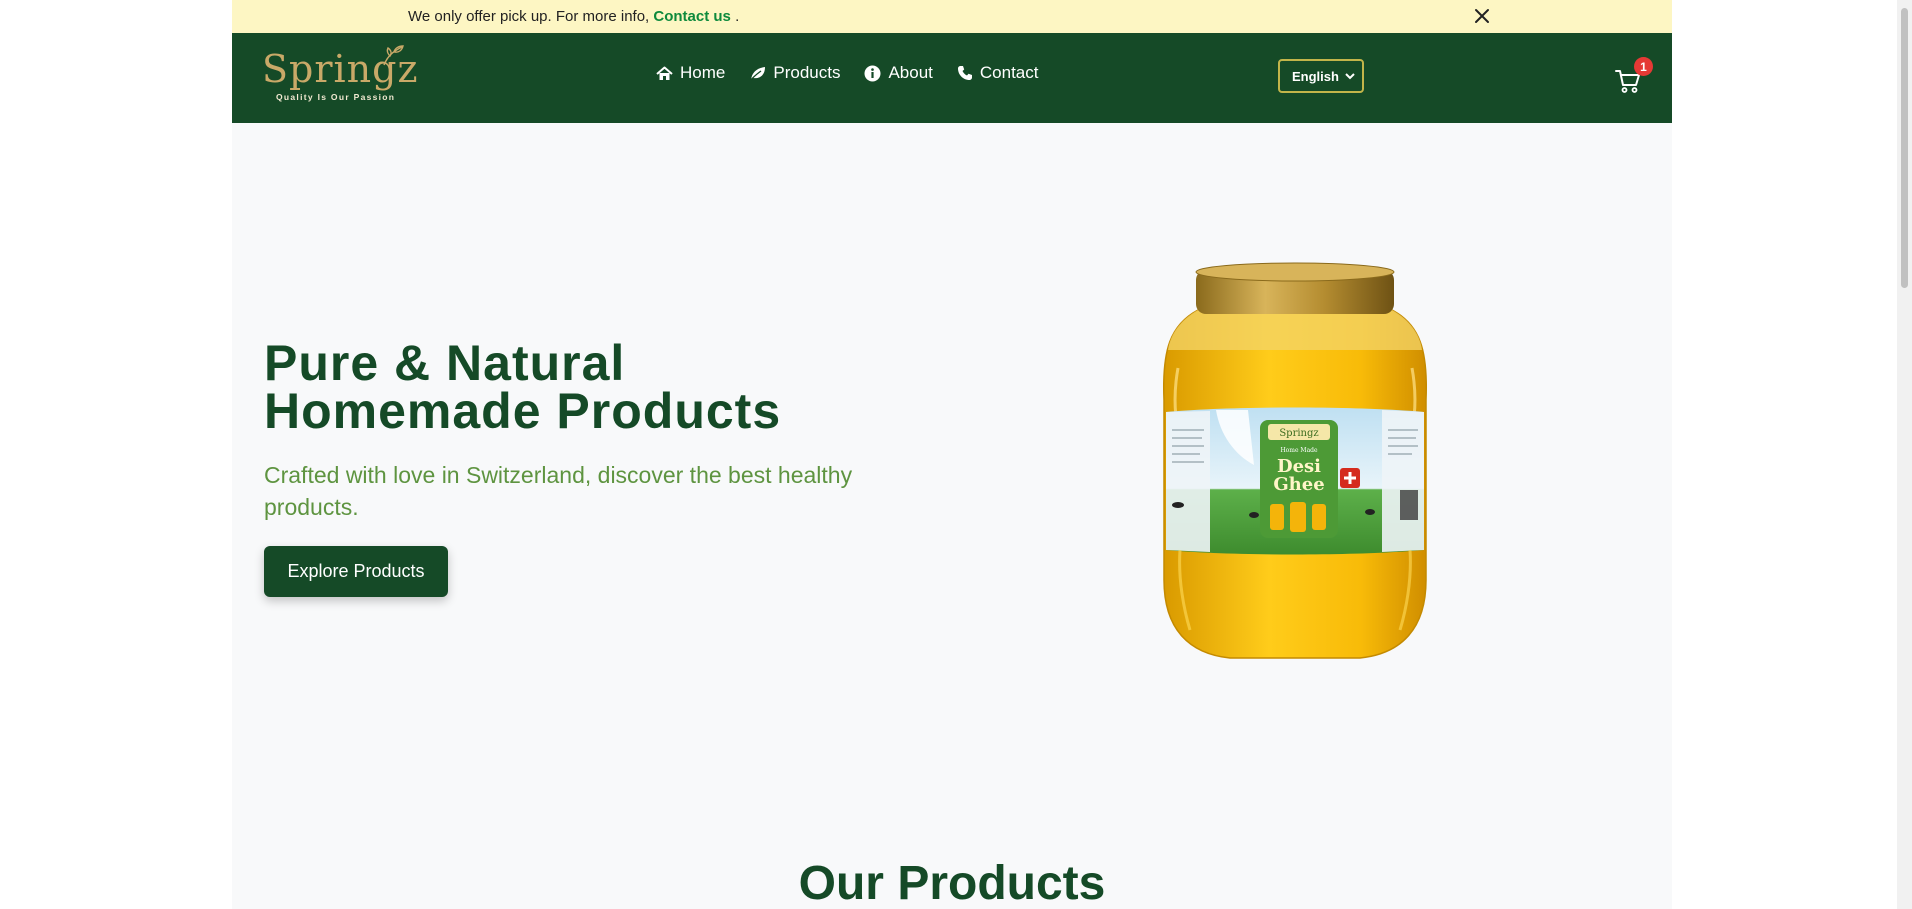 The height and width of the screenshot is (909, 1912). Describe the element at coordinates (757, 73) in the screenshot. I see `leaf-icon` at that location.